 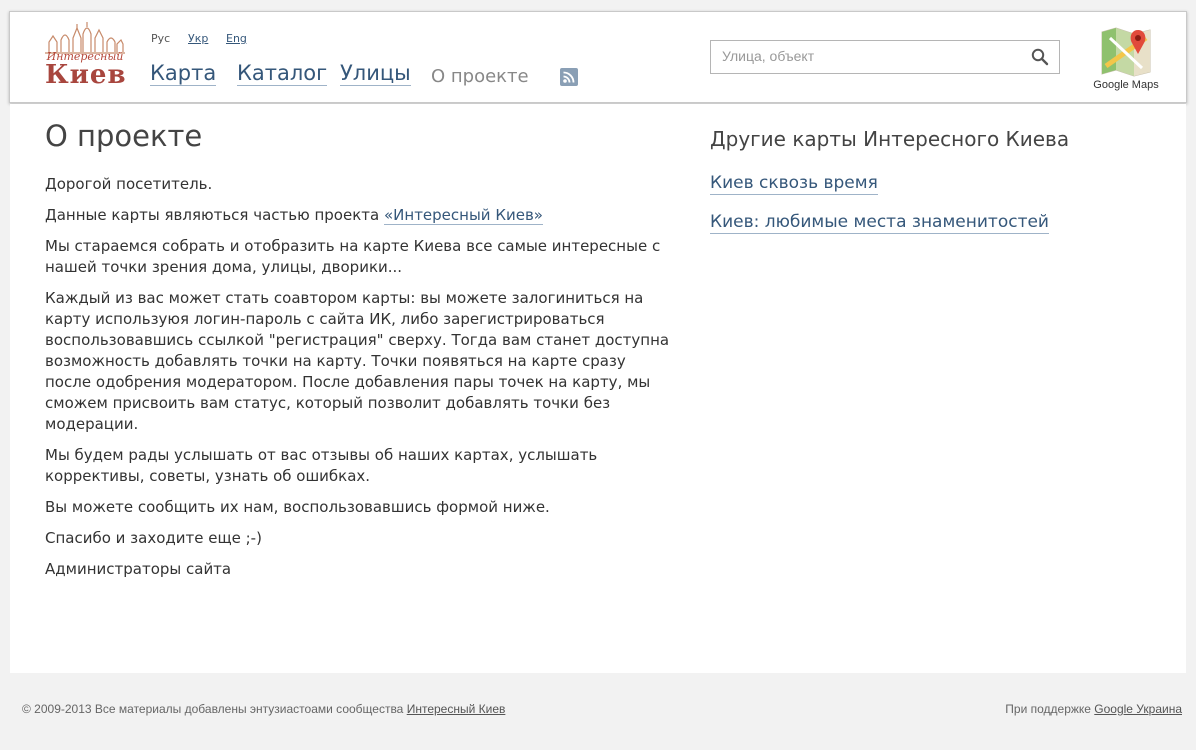 I want to click on rss-icon, so click(x=569, y=77).